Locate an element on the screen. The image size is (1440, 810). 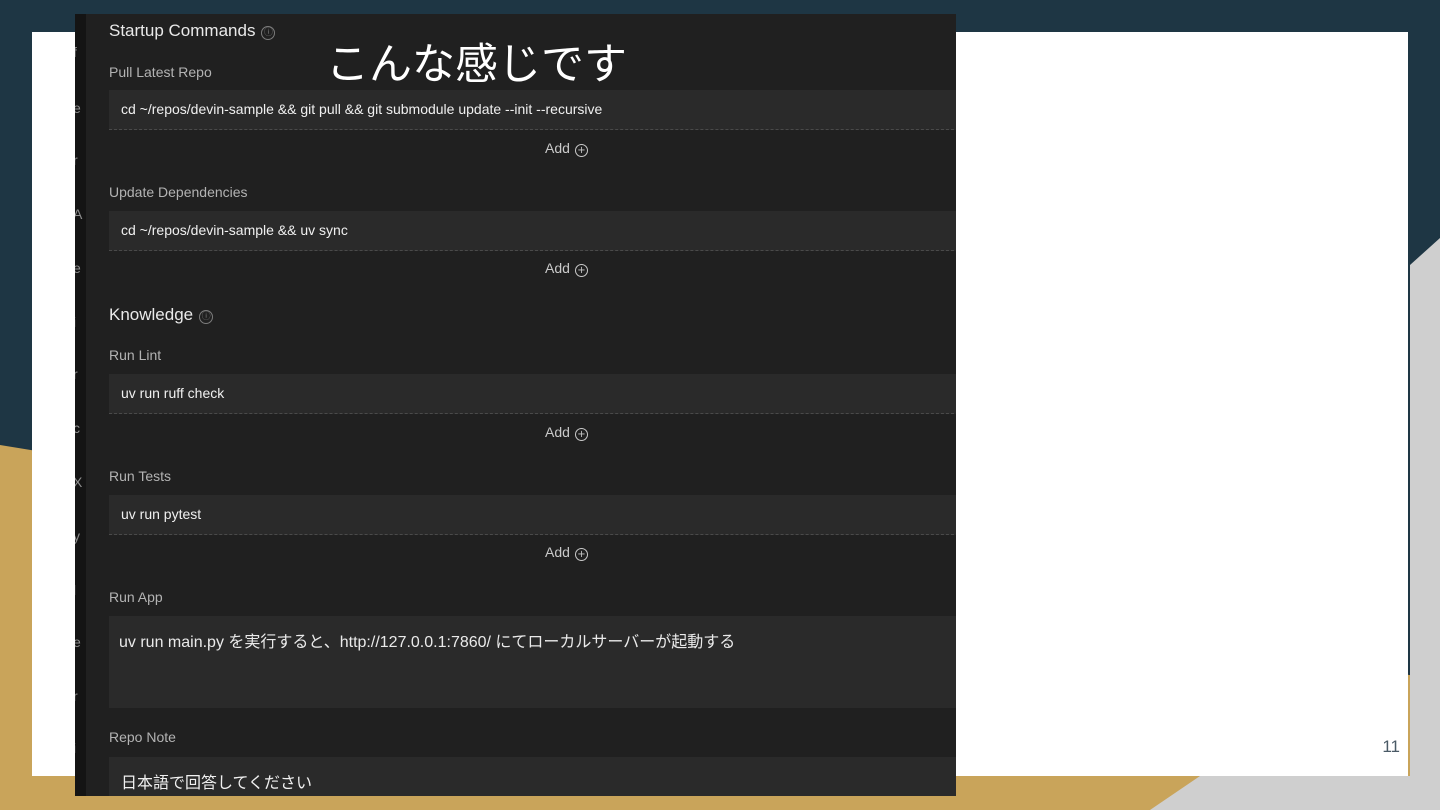
knowledge-title: Knowledge ⓘ is located at coordinates (161, 315).